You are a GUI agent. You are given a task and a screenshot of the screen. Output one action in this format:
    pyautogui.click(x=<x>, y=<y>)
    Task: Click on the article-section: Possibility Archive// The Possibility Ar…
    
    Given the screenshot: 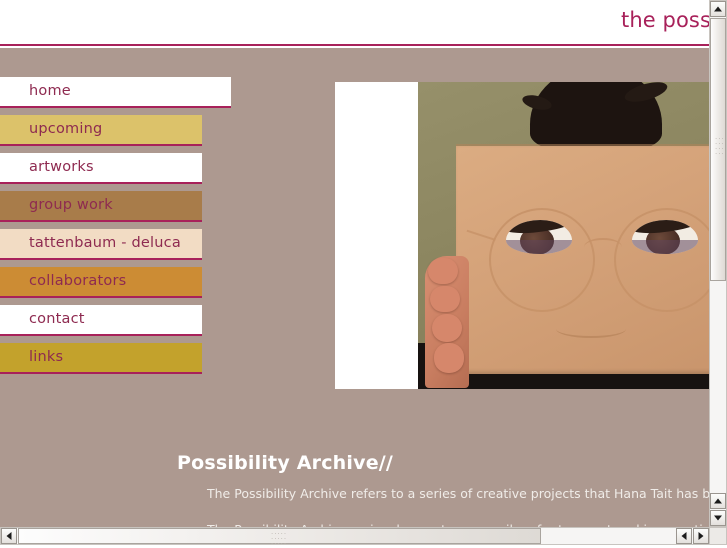 What is the action you would take?
    pyautogui.click(x=443, y=489)
    